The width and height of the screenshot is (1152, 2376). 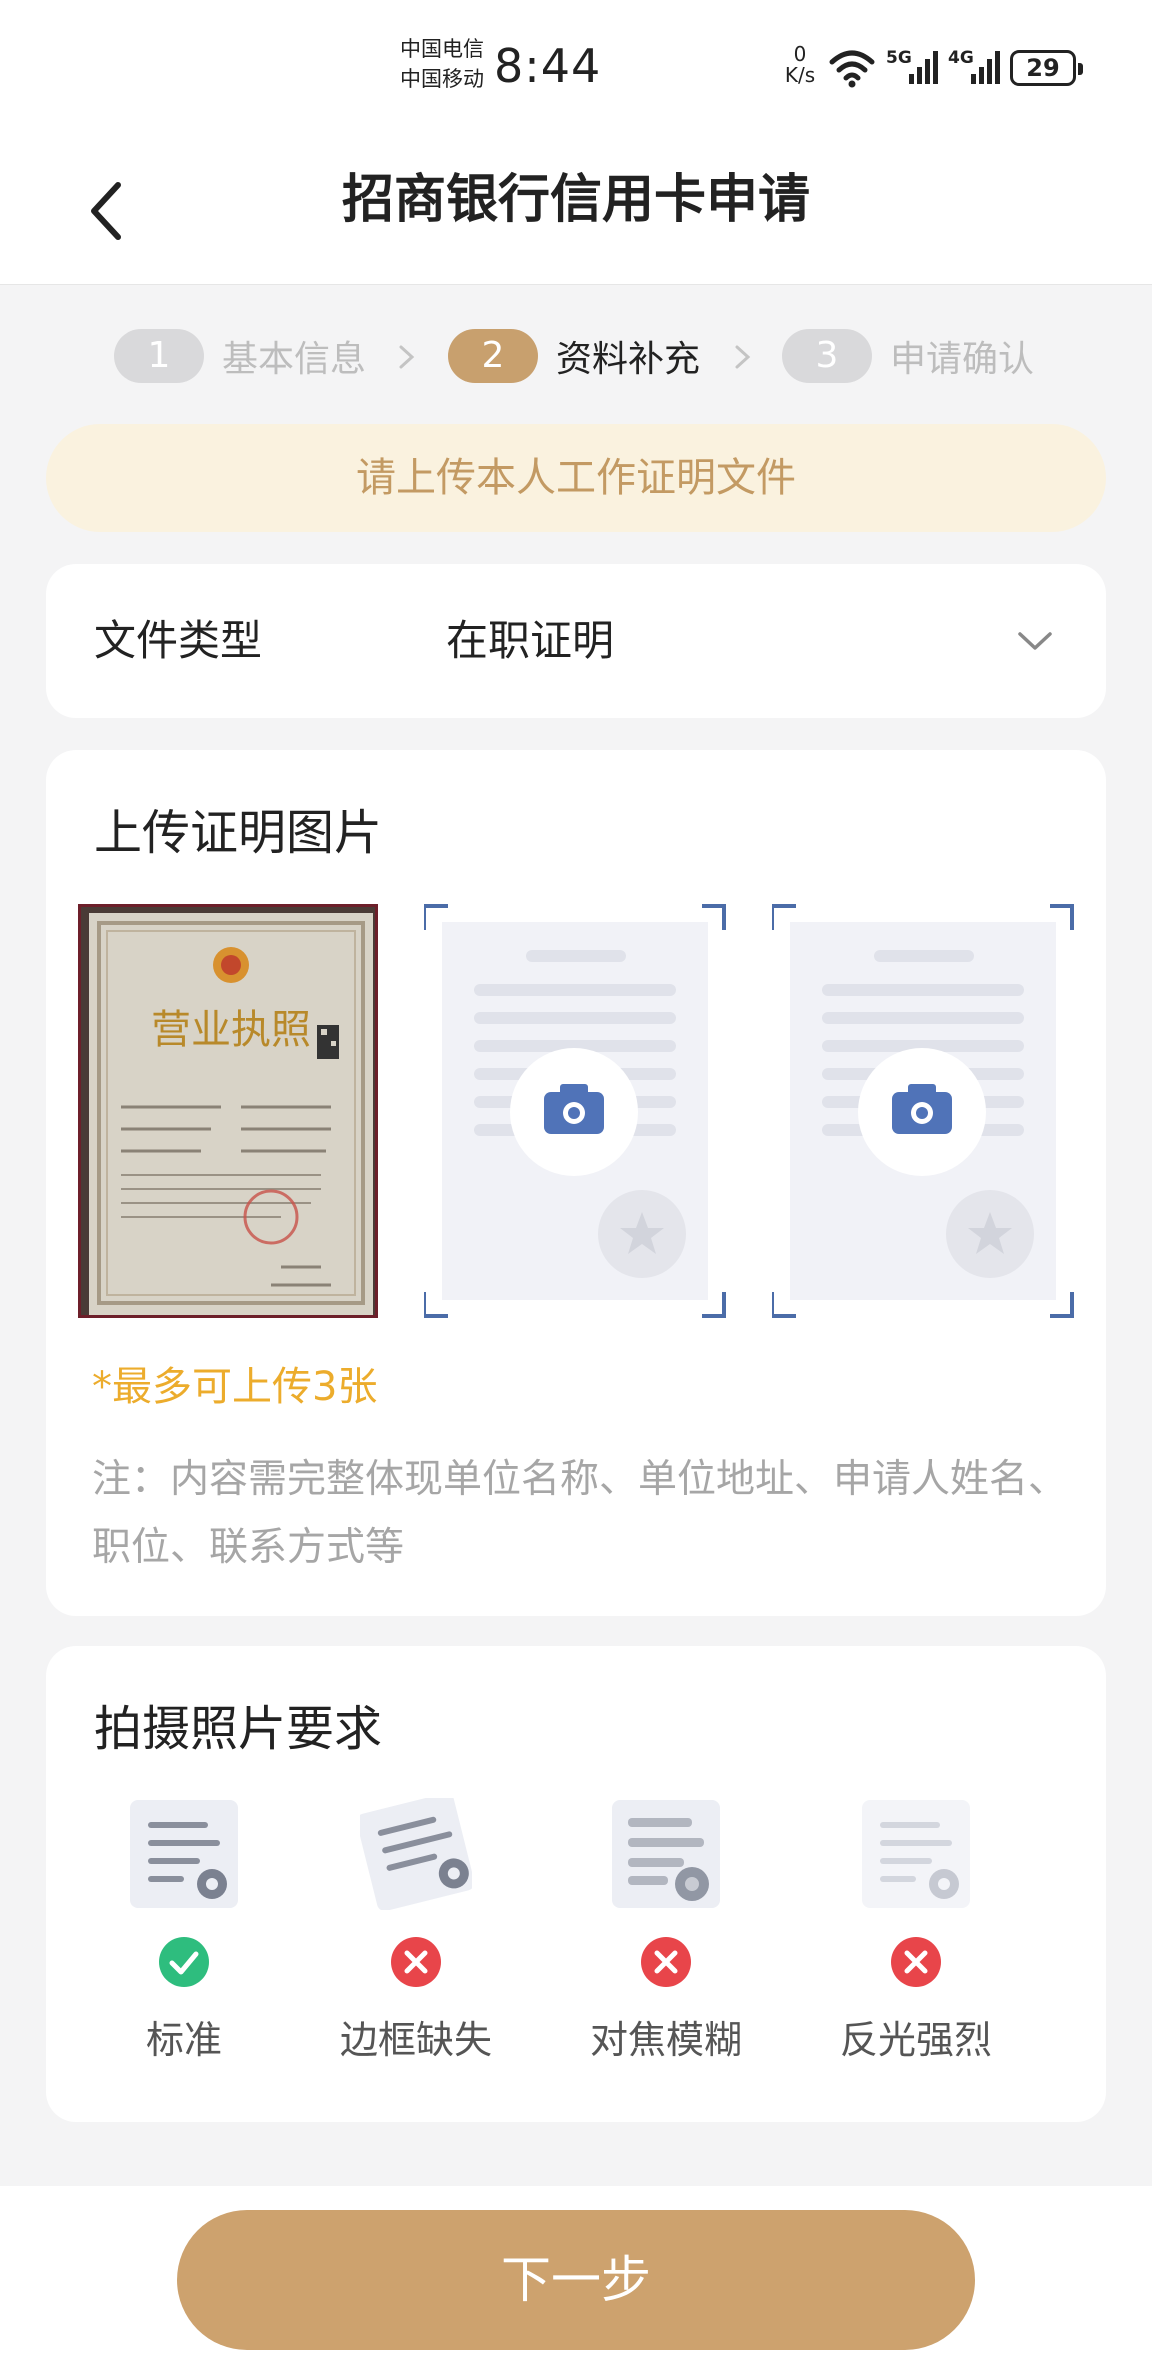 What do you see at coordinates (159, 356) in the screenshot?
I see `step-number: 1` at bounding box center [159, 356].